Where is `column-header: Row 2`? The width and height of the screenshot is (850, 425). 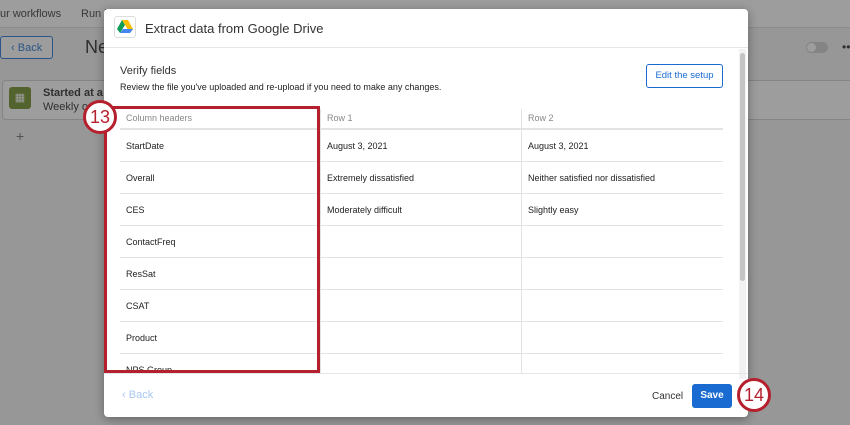 column-header: Row 2 is located at coordinates (541, 118).